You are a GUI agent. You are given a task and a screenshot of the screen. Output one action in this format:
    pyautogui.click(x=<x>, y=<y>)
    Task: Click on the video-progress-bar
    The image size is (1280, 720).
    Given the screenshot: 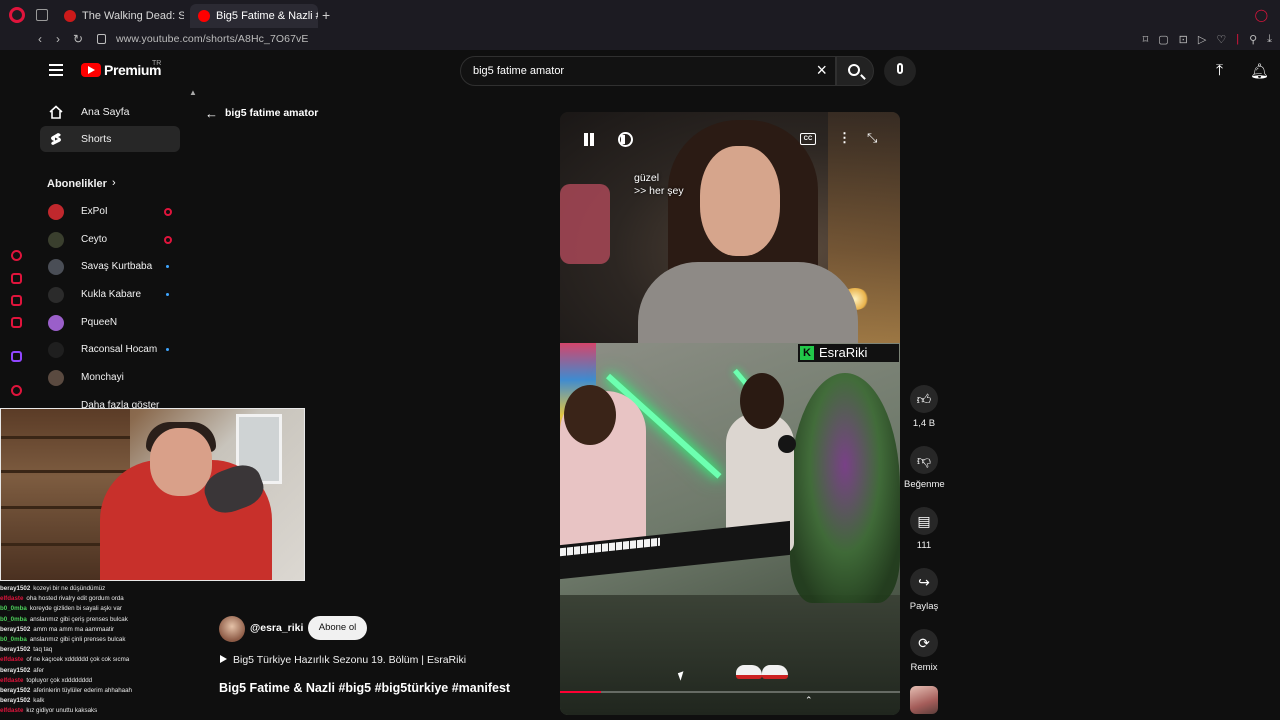 What is the action you would take?
    pyautogui.click(x=730, y=692)
    